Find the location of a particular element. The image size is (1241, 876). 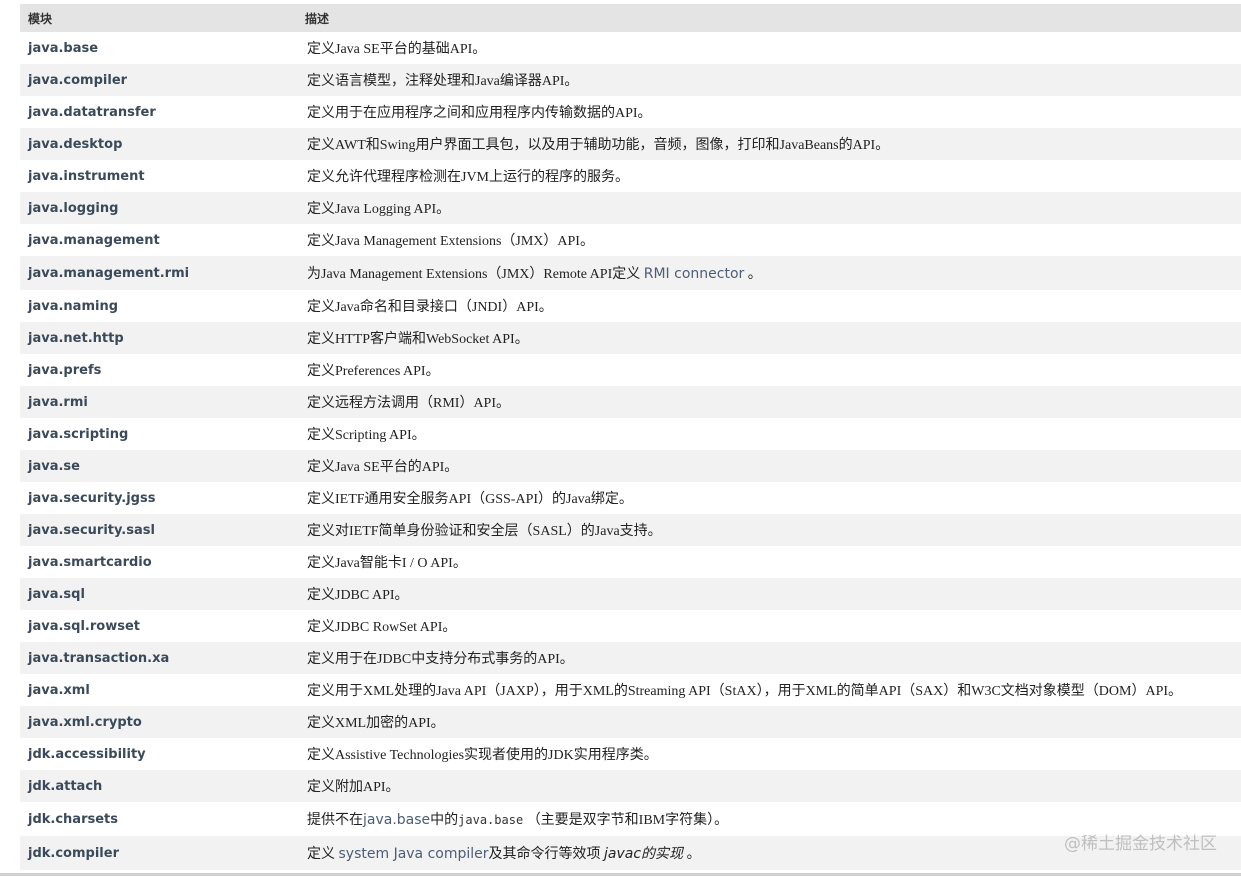

javac-italic-text: javac的实现 is located at coordinates (644, 854).